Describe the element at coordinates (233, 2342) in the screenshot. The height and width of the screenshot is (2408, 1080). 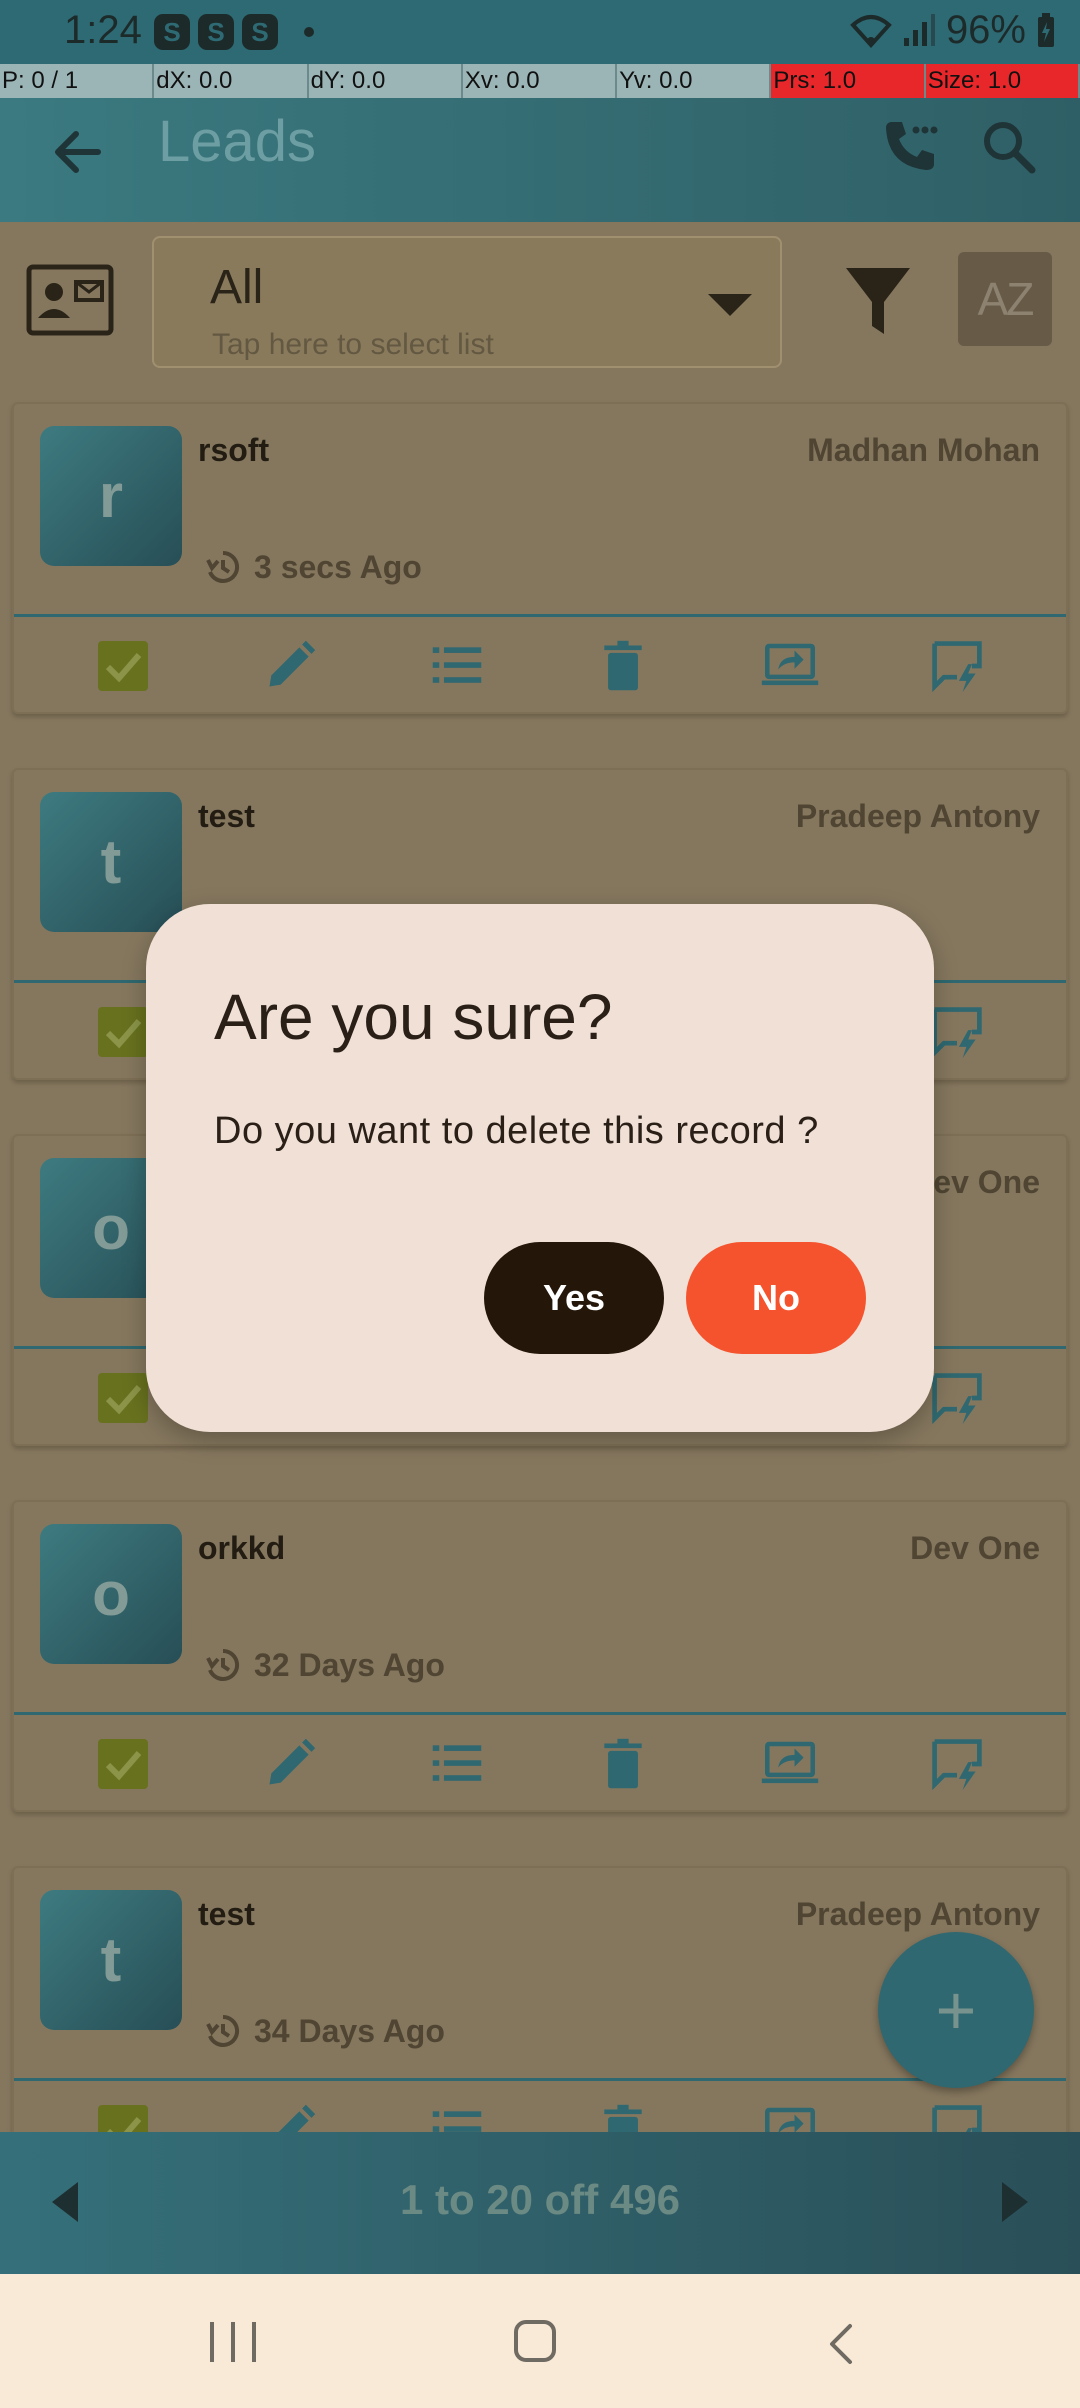
I see `recent-apps-icon` at that location.